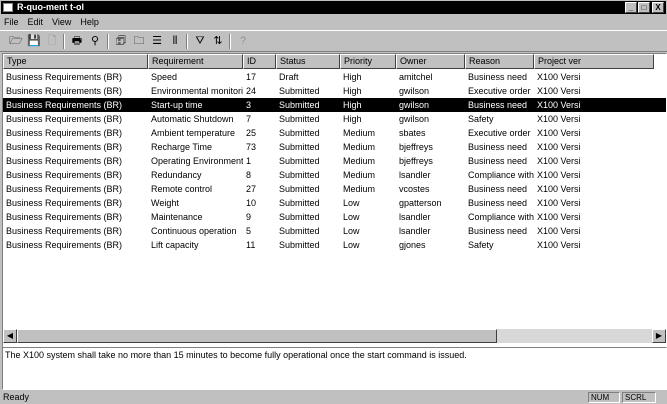 This screenshot has height=404, width=667. I want to click on horizontal-scrollbar: ◀ ▶, so click(334, 336).